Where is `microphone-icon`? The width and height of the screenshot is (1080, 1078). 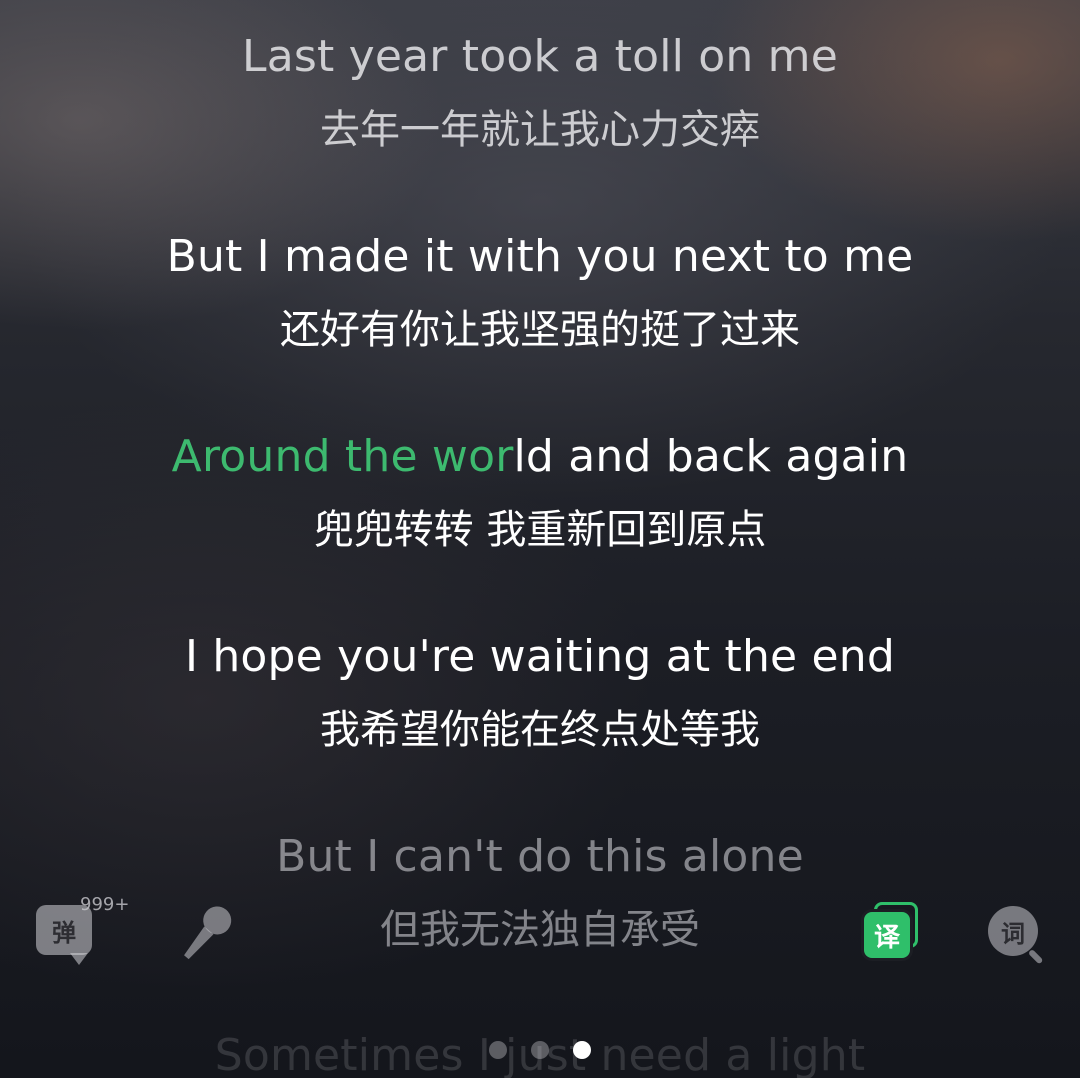 microphone-icon is located at coordinates (208, 933).